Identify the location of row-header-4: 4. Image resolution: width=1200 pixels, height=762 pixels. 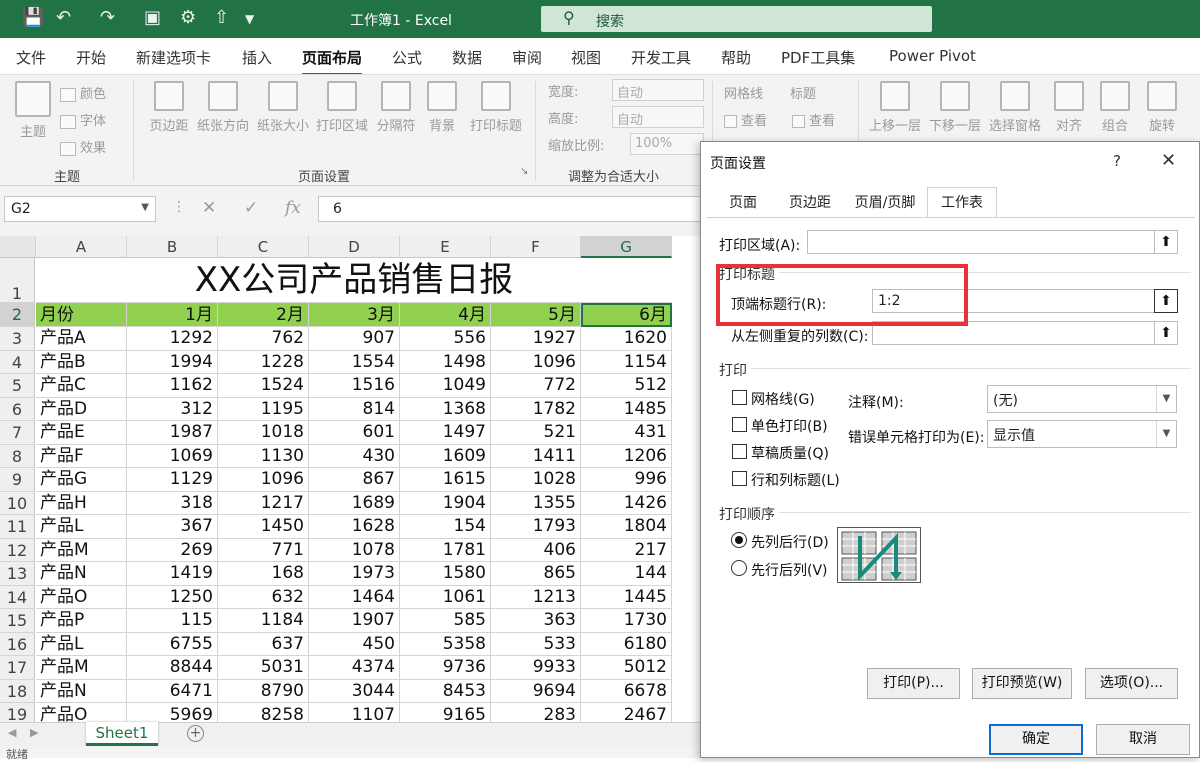
(17, 362).